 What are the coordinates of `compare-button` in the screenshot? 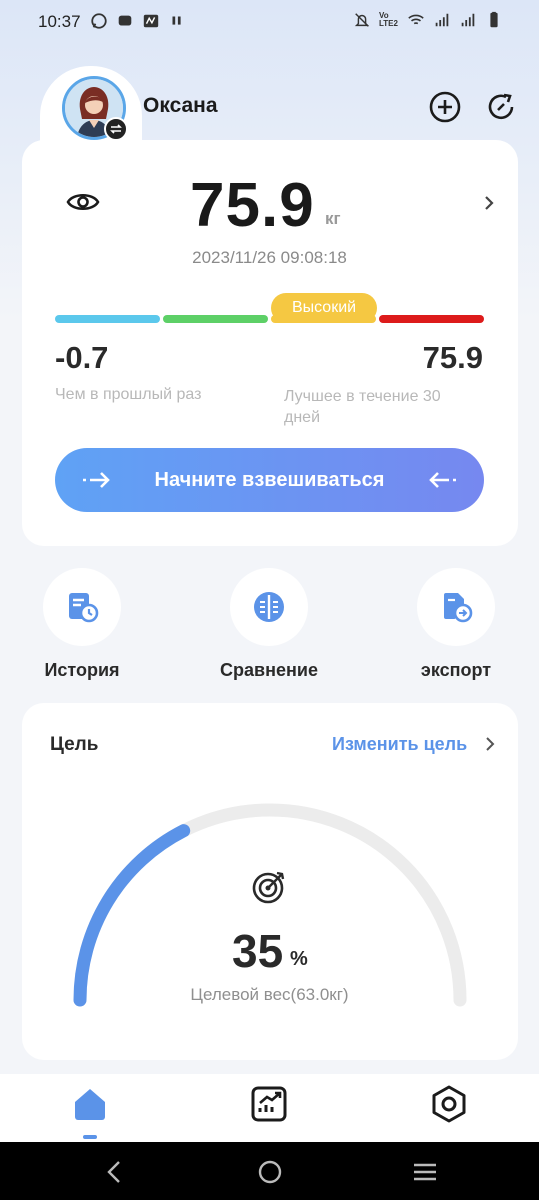 It's located at (269, 607).